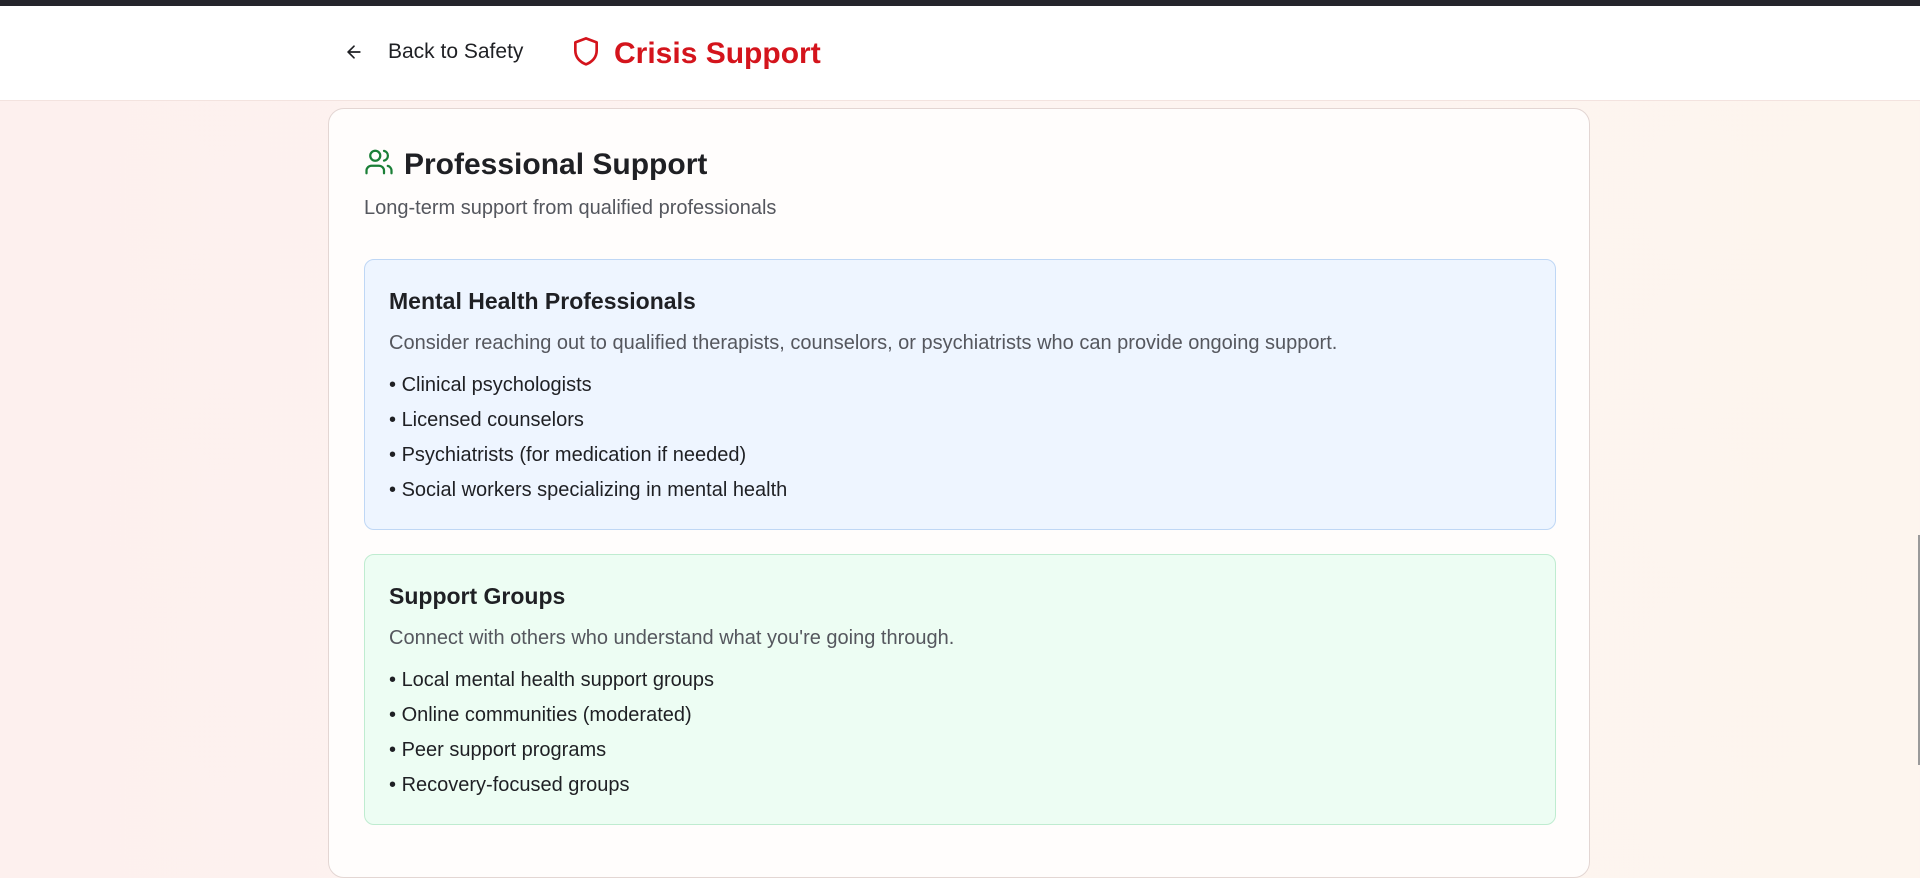 This screenshot has width=1920, height=878. What do you see at coordinates (477, 596) in the screenshot?
I see `section-title: Support Groups` at bounding box center [477, 596].